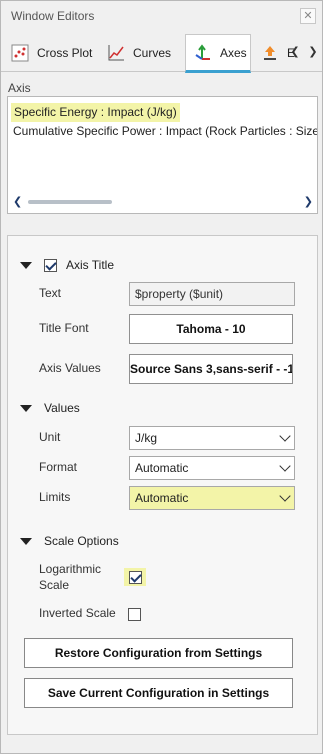 The height and width of the screenshot is (754, 323). Describe the element at coordinates (212, 438) in the screenshot. I see `unit-select: J/kg` at that location.